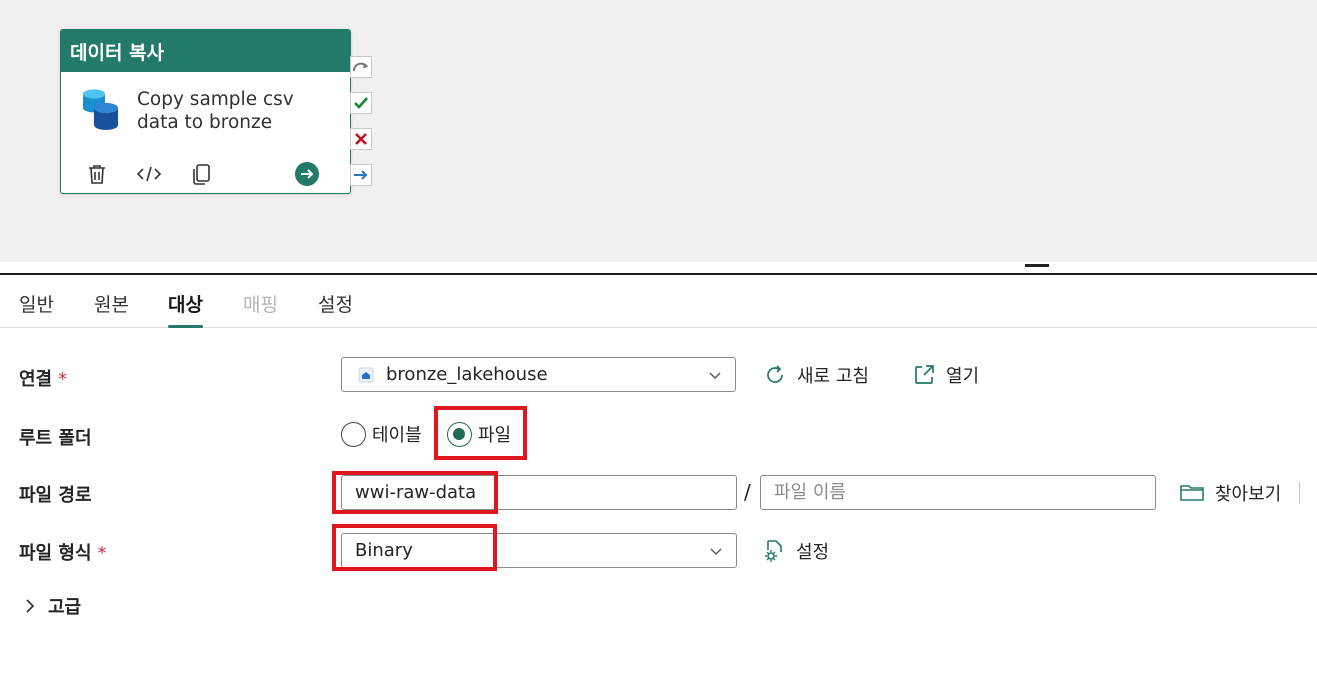  What do you see at coordinates (539, 492) in the screenshot?
I see `folder-path-input` at bounding box center [539, 492].